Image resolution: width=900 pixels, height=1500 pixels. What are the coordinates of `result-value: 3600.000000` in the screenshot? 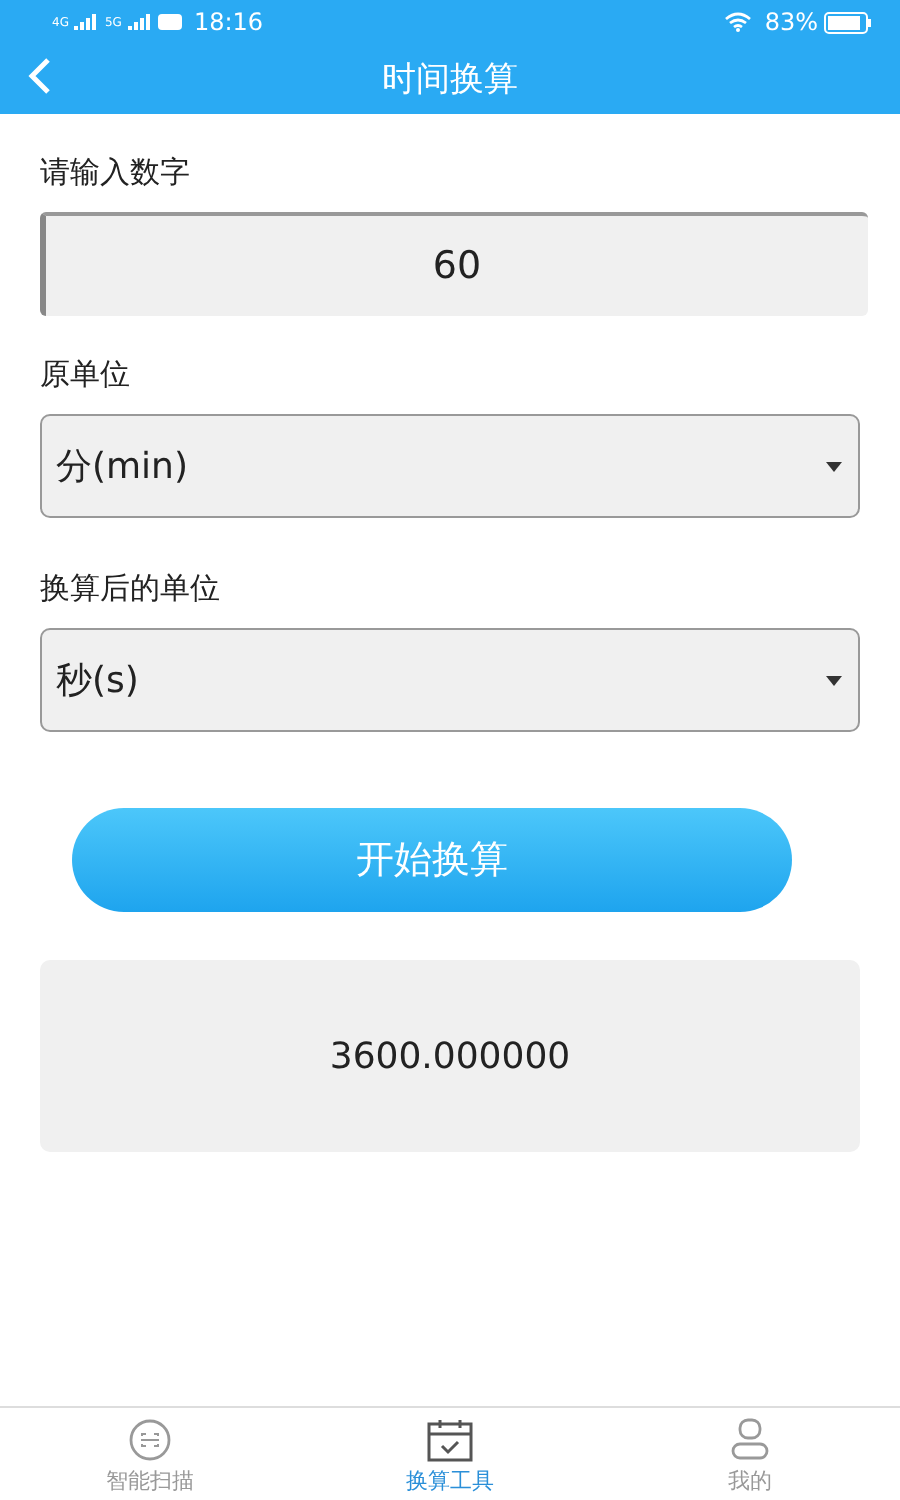 It's located at (450, 1056).